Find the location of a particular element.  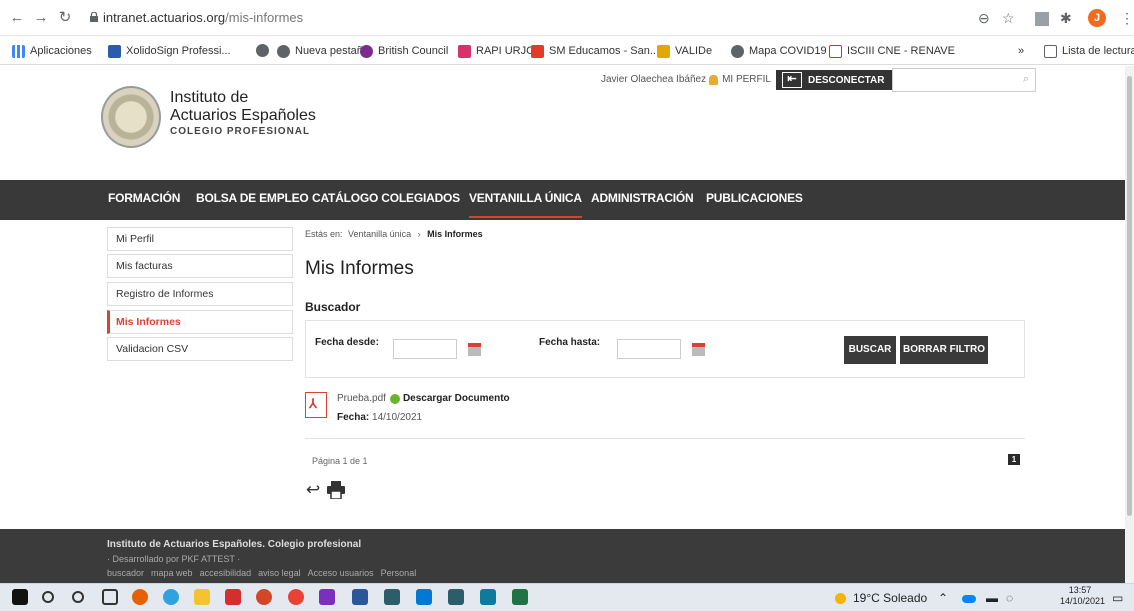

date-to-input is located at coordinates (649, 349).